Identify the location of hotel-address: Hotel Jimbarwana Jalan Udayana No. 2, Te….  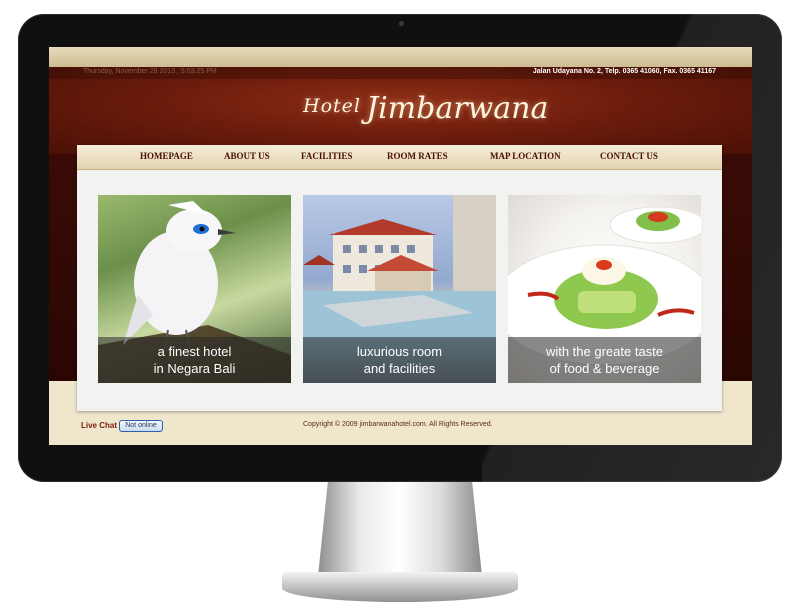
(595, 71).